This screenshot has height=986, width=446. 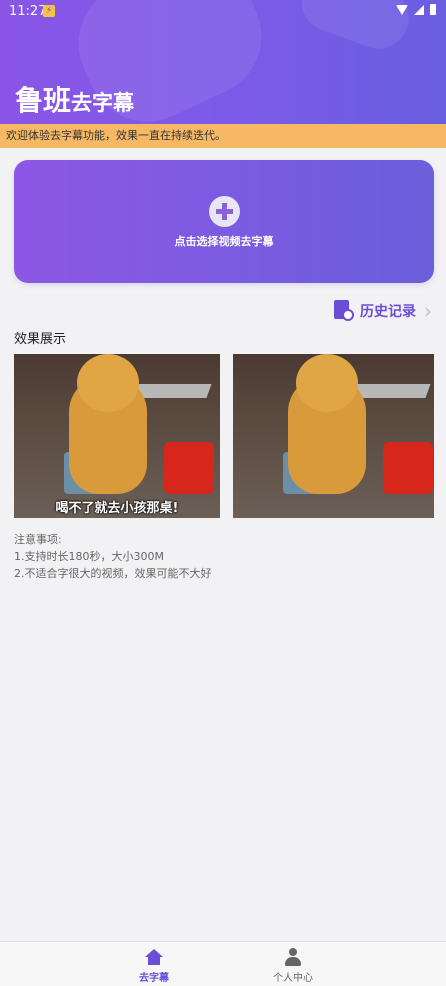 What do you see at coordinates (333, 436) in the screenshot?
I see `demo-after-image` at bounding box center [333, 436].